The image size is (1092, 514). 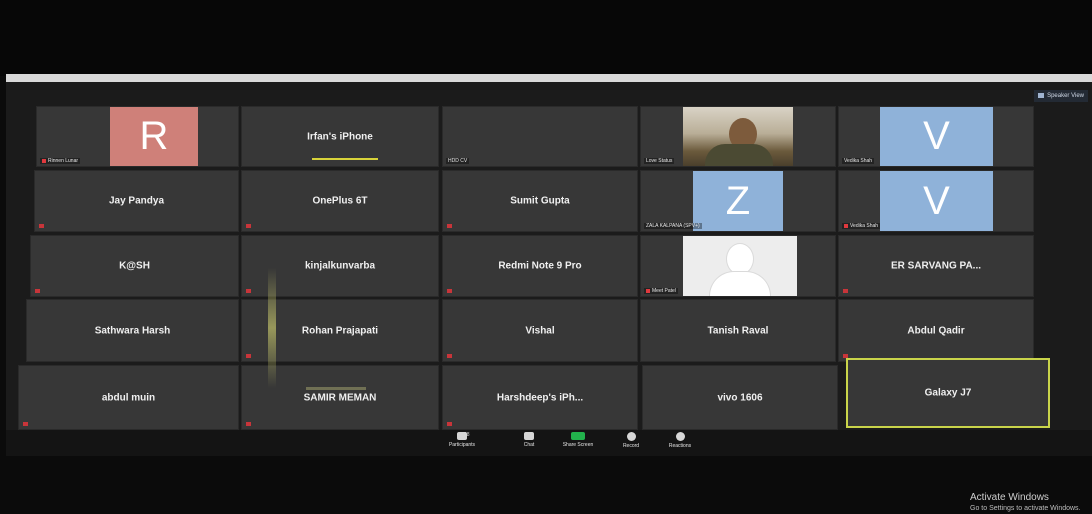 I want to click on participant-label: HDD CV, so click(x=458, y=161).